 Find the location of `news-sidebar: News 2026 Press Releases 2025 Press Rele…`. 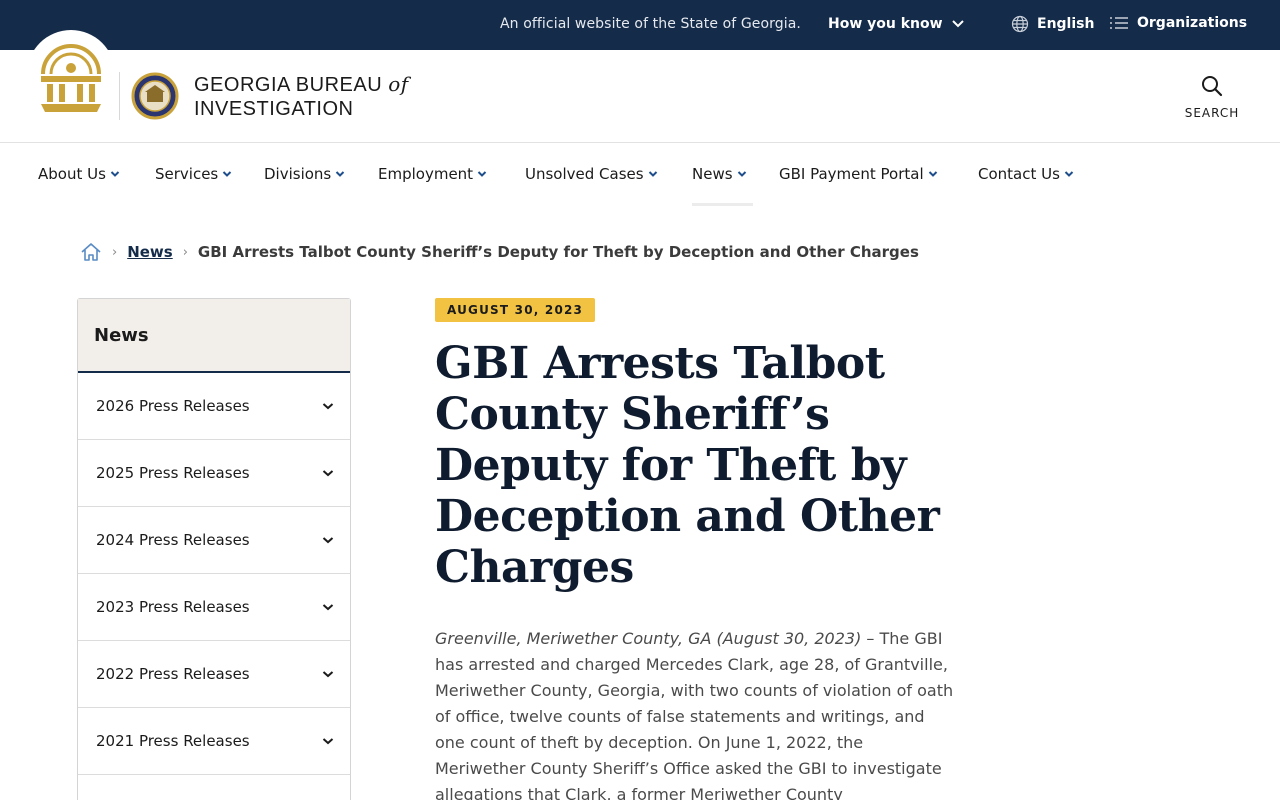

news-sidebar: News 2026 Press Releases 2025 Press Rele… is located at coordinates (214, 549).